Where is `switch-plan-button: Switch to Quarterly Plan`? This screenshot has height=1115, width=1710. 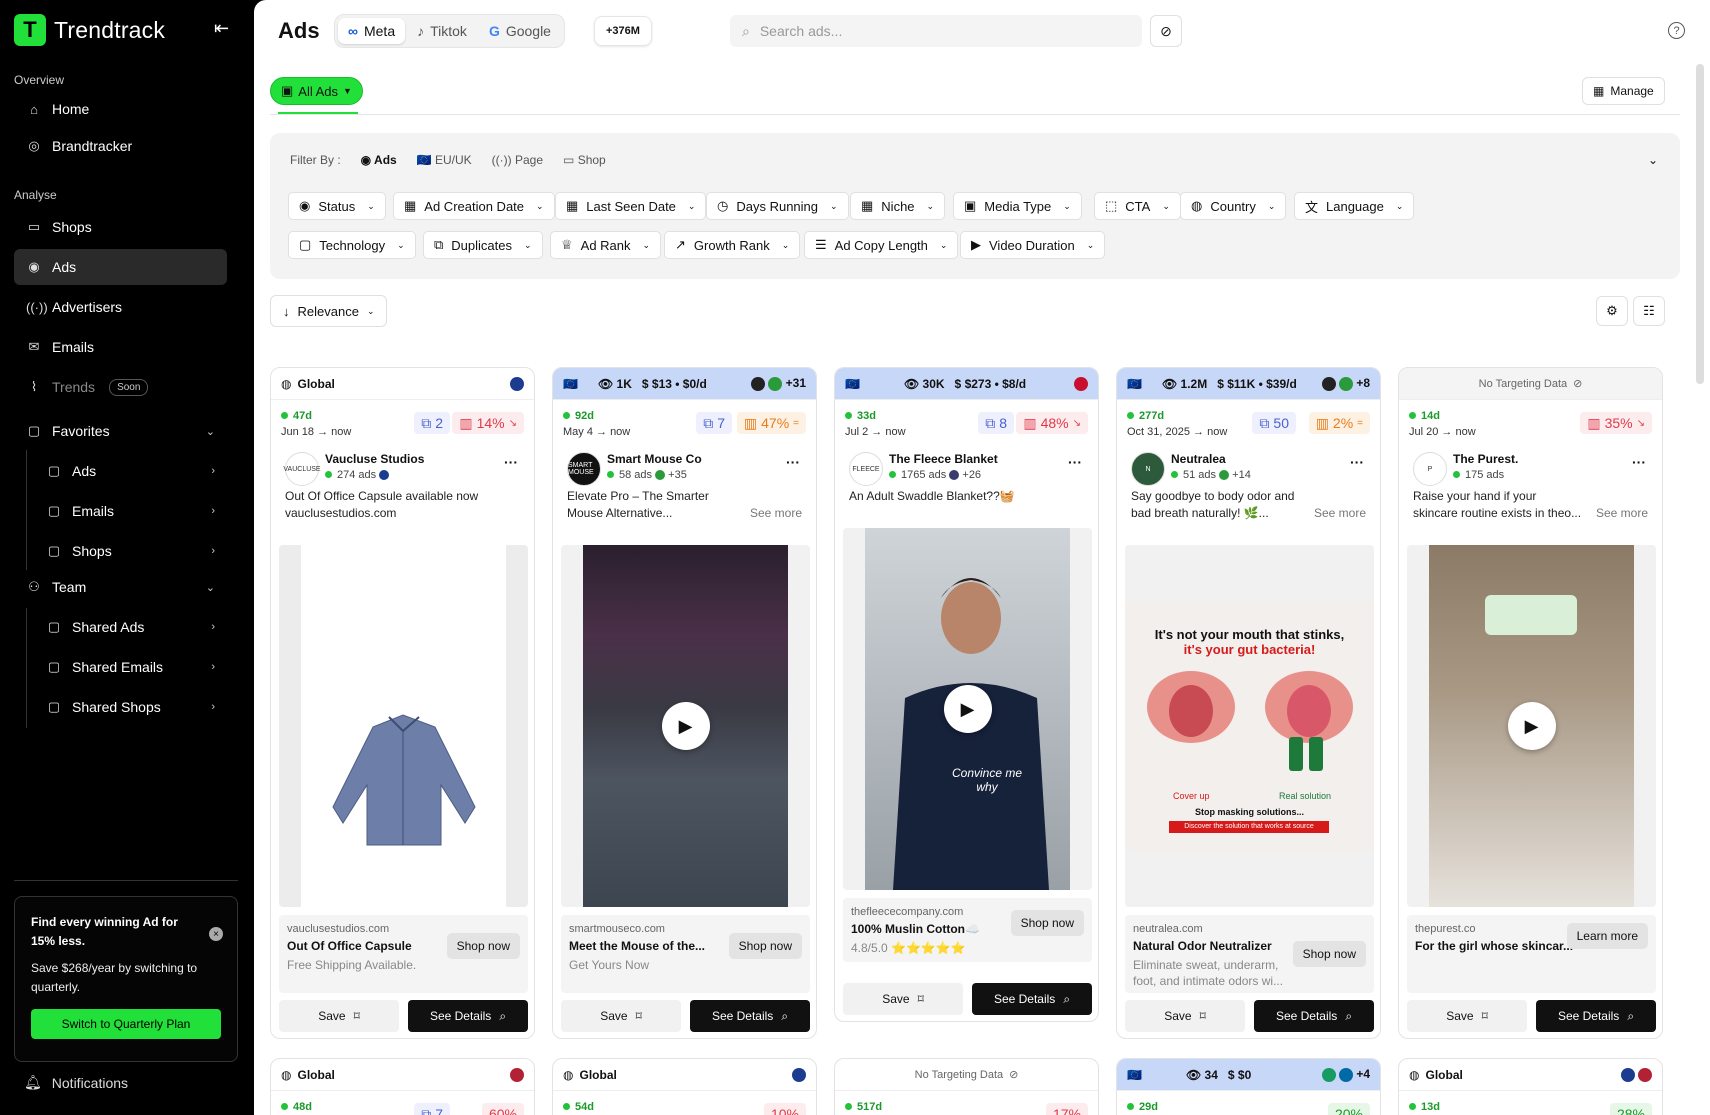
switch-plan-button: Switch to Quarterly Plan is located at coordinates (126, 1024).